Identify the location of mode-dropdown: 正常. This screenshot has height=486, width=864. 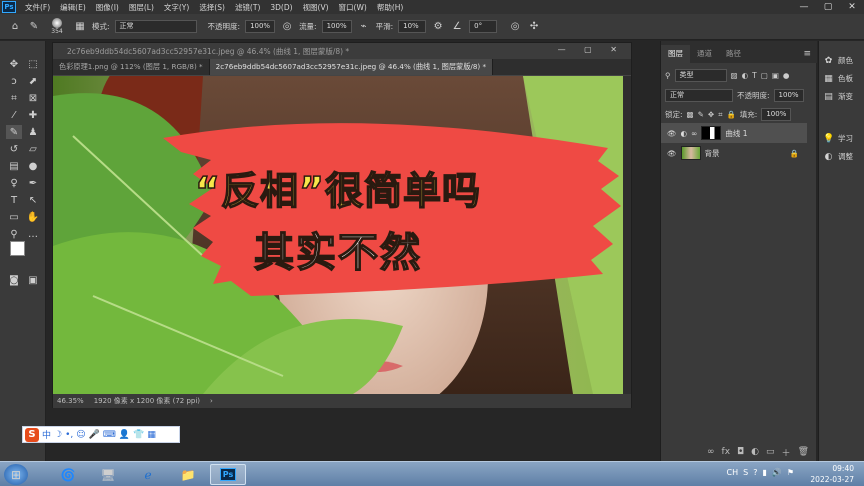
(155, 26).